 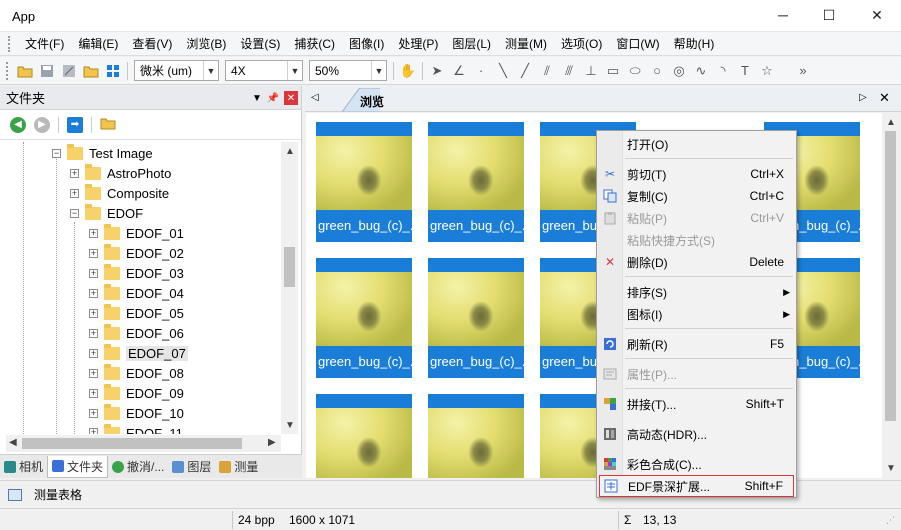 What do you see at coordinates (657, 71) in the screenshot?
I see `circle-icon: ○` at bounding box center [657, 71].